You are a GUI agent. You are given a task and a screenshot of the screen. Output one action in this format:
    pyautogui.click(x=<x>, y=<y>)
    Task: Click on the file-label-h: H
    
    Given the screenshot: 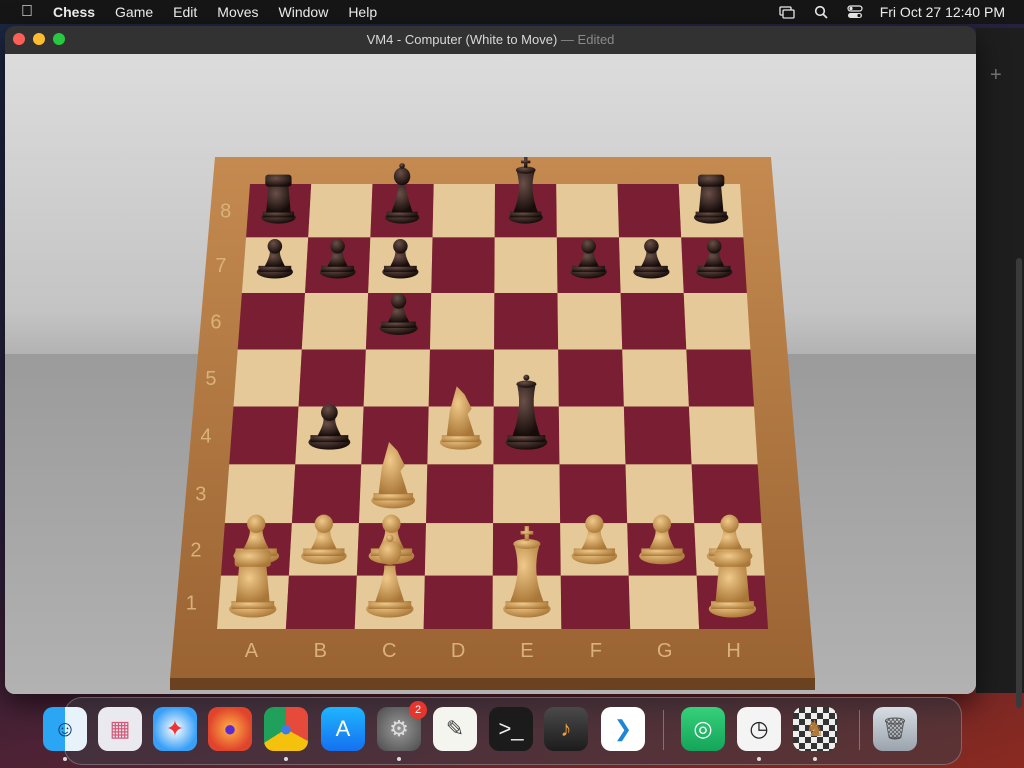 What is the action you would take?
    pyautogui.click(x=733, y=651)
    